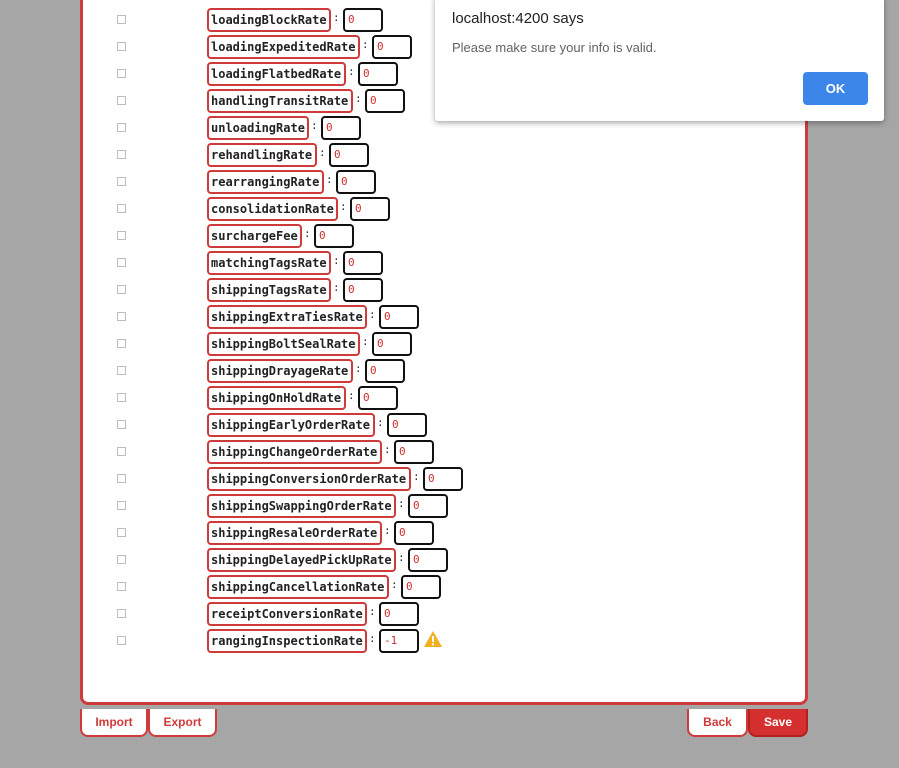  What do you see at coordinates (269, 263) in the screenshot?
I see `field-key: matchingTagsRate` at bounding box center [269, 263].